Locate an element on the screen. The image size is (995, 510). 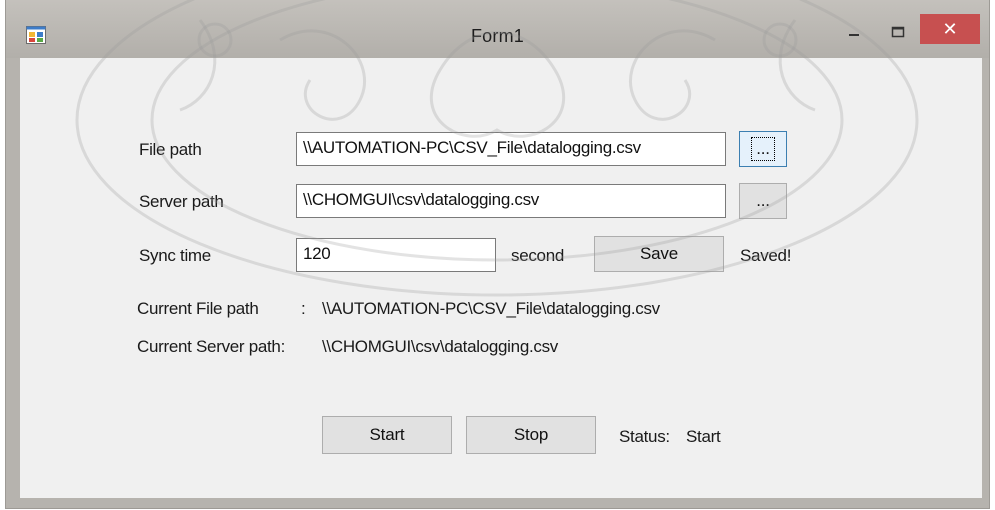
file-path-input: \\AUTOMATION-PC\CSV_File\datalogging.csv is located at coordinates (511, 149).